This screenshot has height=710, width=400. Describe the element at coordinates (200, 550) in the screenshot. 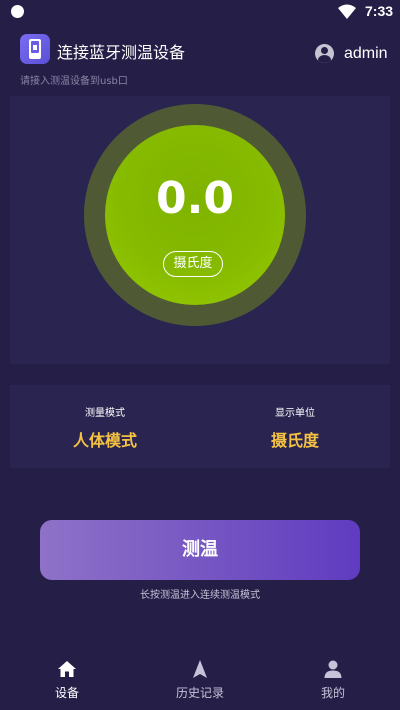

I see `measure-button: 测温` at that location.